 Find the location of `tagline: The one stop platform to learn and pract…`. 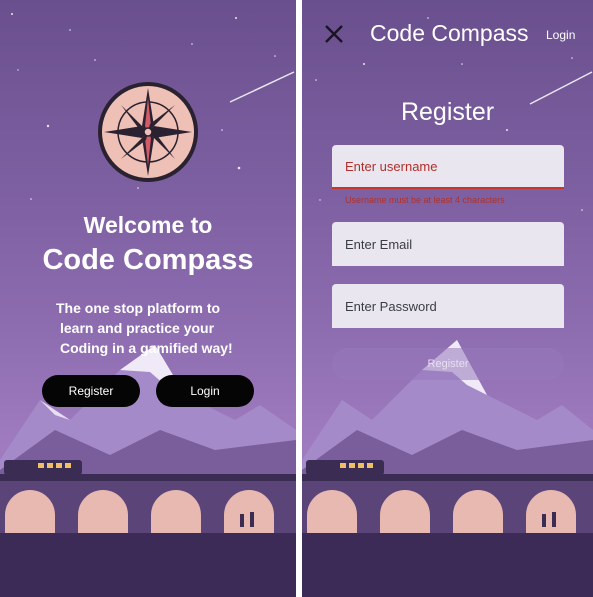

tagline: The one stop platform to learn and pract… is located at coordinates (152, 328).